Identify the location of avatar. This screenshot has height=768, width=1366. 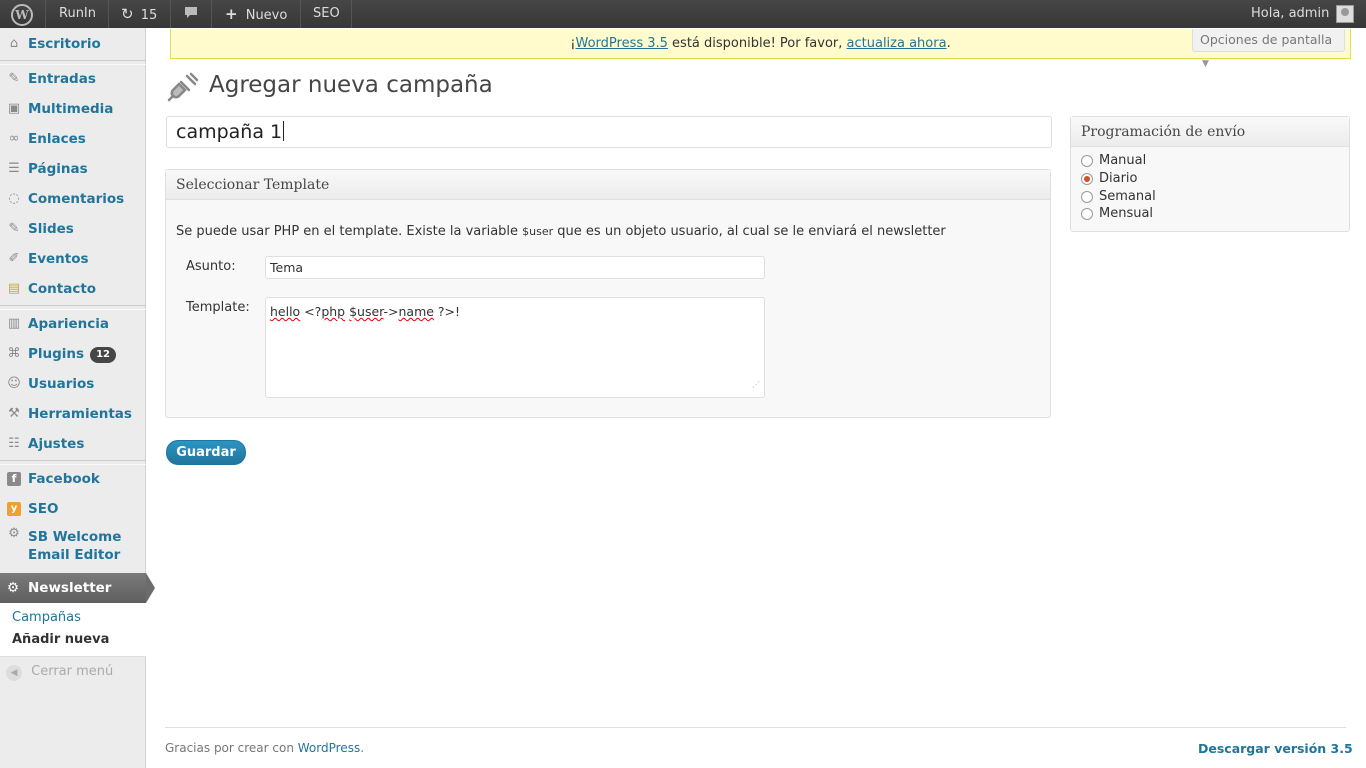
(1345, 14).